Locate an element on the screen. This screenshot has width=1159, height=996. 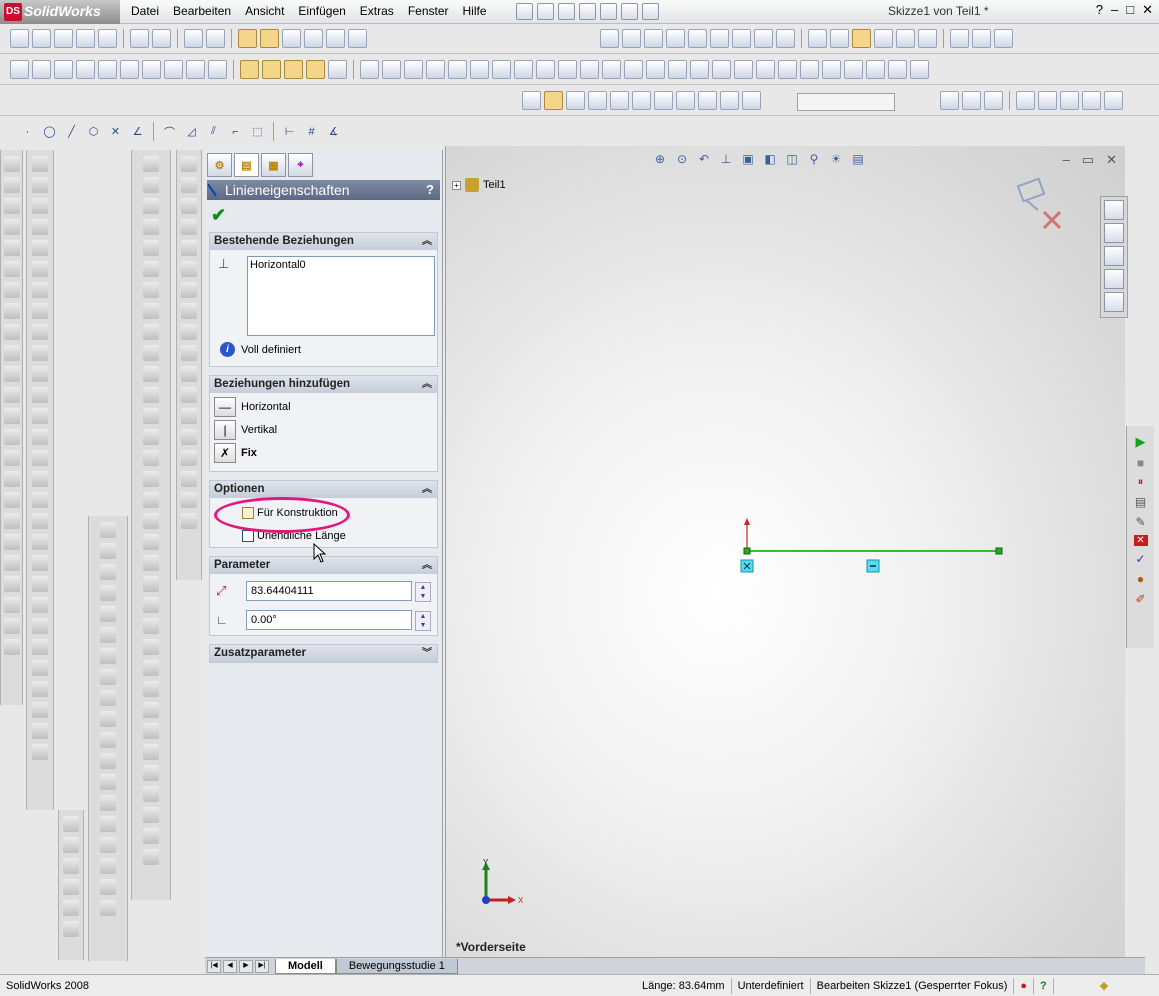
help-button: ? is located at coordinates (1099, 10).